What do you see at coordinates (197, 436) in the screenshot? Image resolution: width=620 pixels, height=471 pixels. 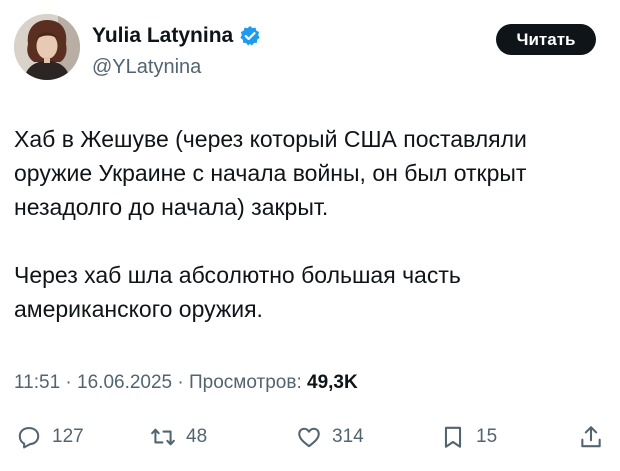 I see `repost-count: 48` at bounding box center [197, 436].